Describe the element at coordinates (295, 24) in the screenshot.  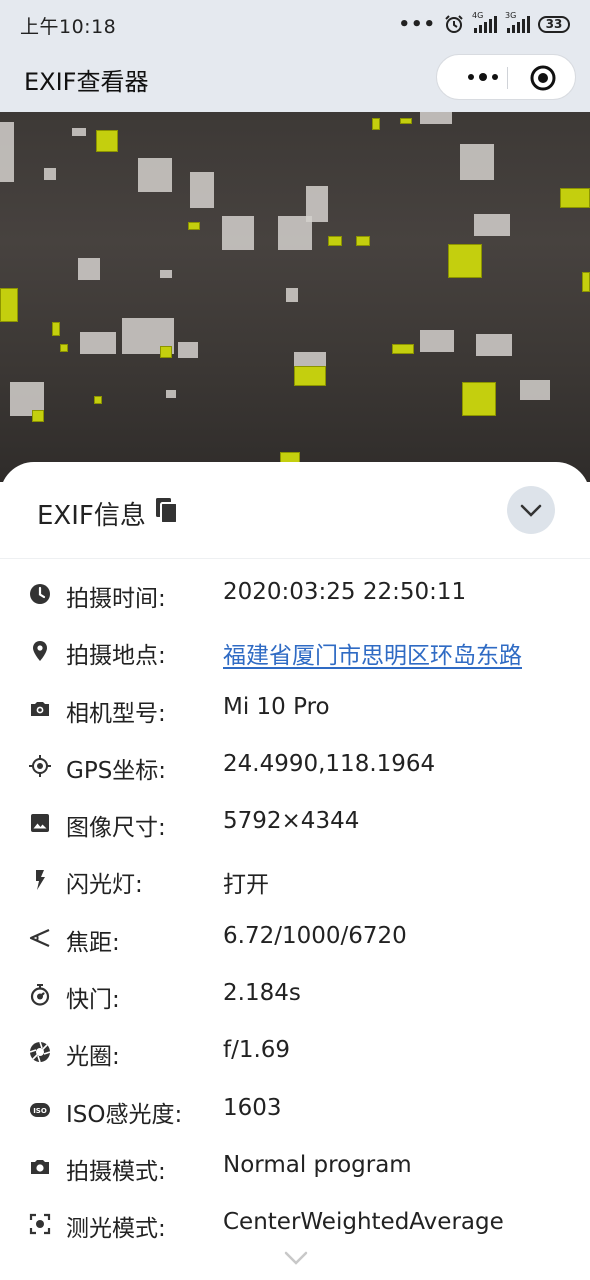
I see `status-bar: 上午10:18 ••• 4G 3G 33` at that location.